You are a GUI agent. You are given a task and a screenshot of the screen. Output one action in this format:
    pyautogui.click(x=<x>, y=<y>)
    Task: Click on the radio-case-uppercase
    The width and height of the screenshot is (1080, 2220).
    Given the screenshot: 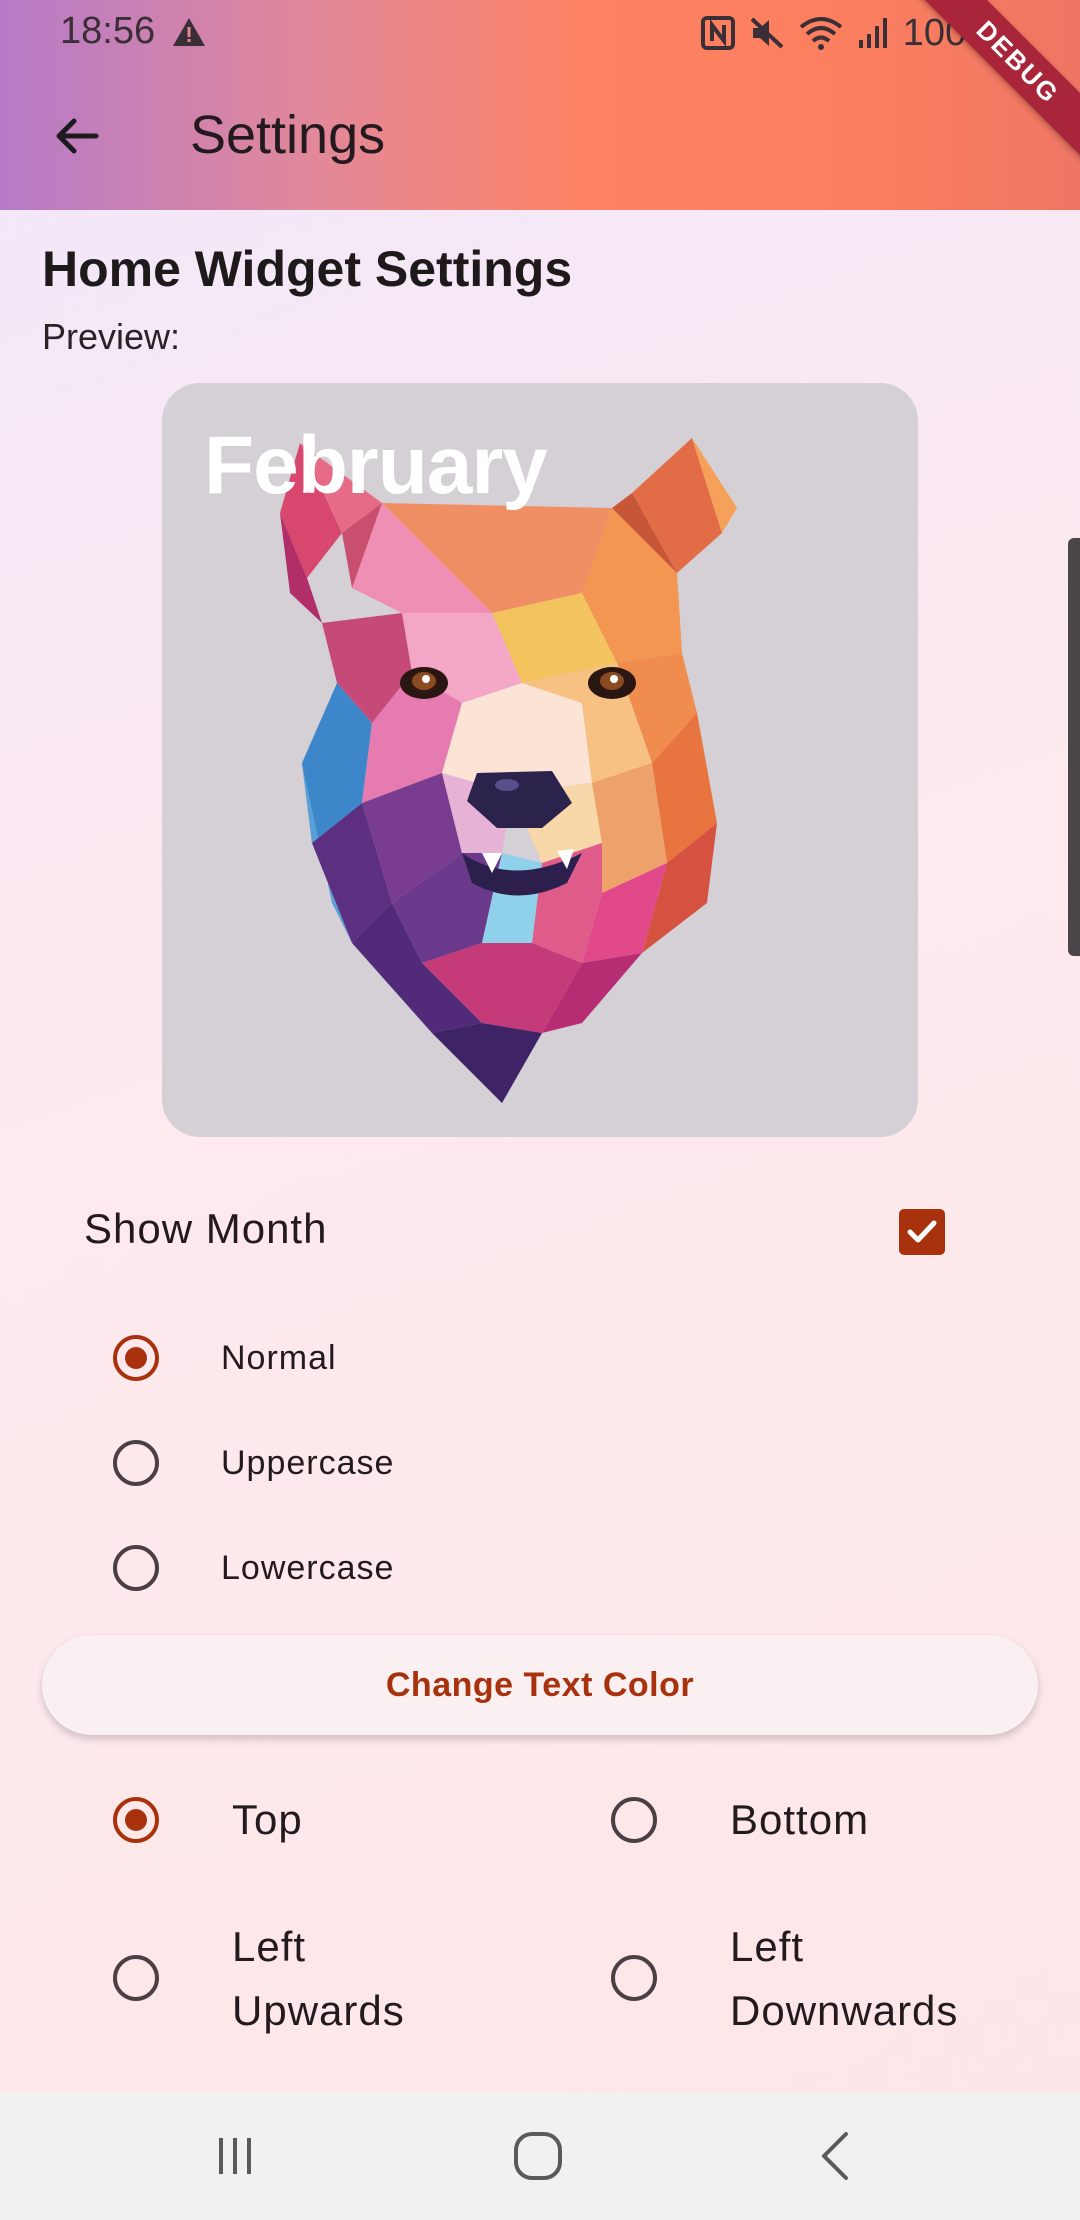 What is the action you would take?
    pyautogui.click(x=136, y=1463)
    